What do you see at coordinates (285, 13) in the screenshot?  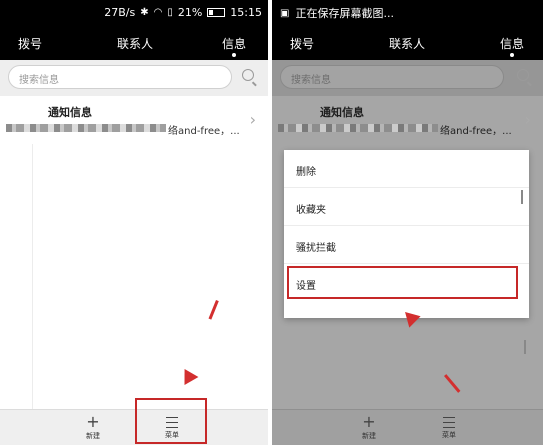 I see `screenshot-icon: ▣` at bounding box center [285, 13].